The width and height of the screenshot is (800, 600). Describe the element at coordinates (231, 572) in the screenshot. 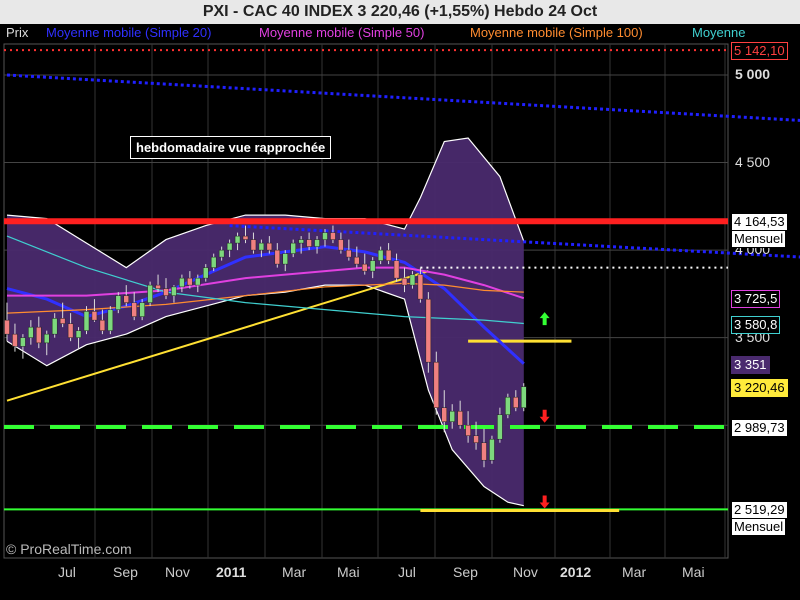

I see `x-tick-label: 2011` at that location.